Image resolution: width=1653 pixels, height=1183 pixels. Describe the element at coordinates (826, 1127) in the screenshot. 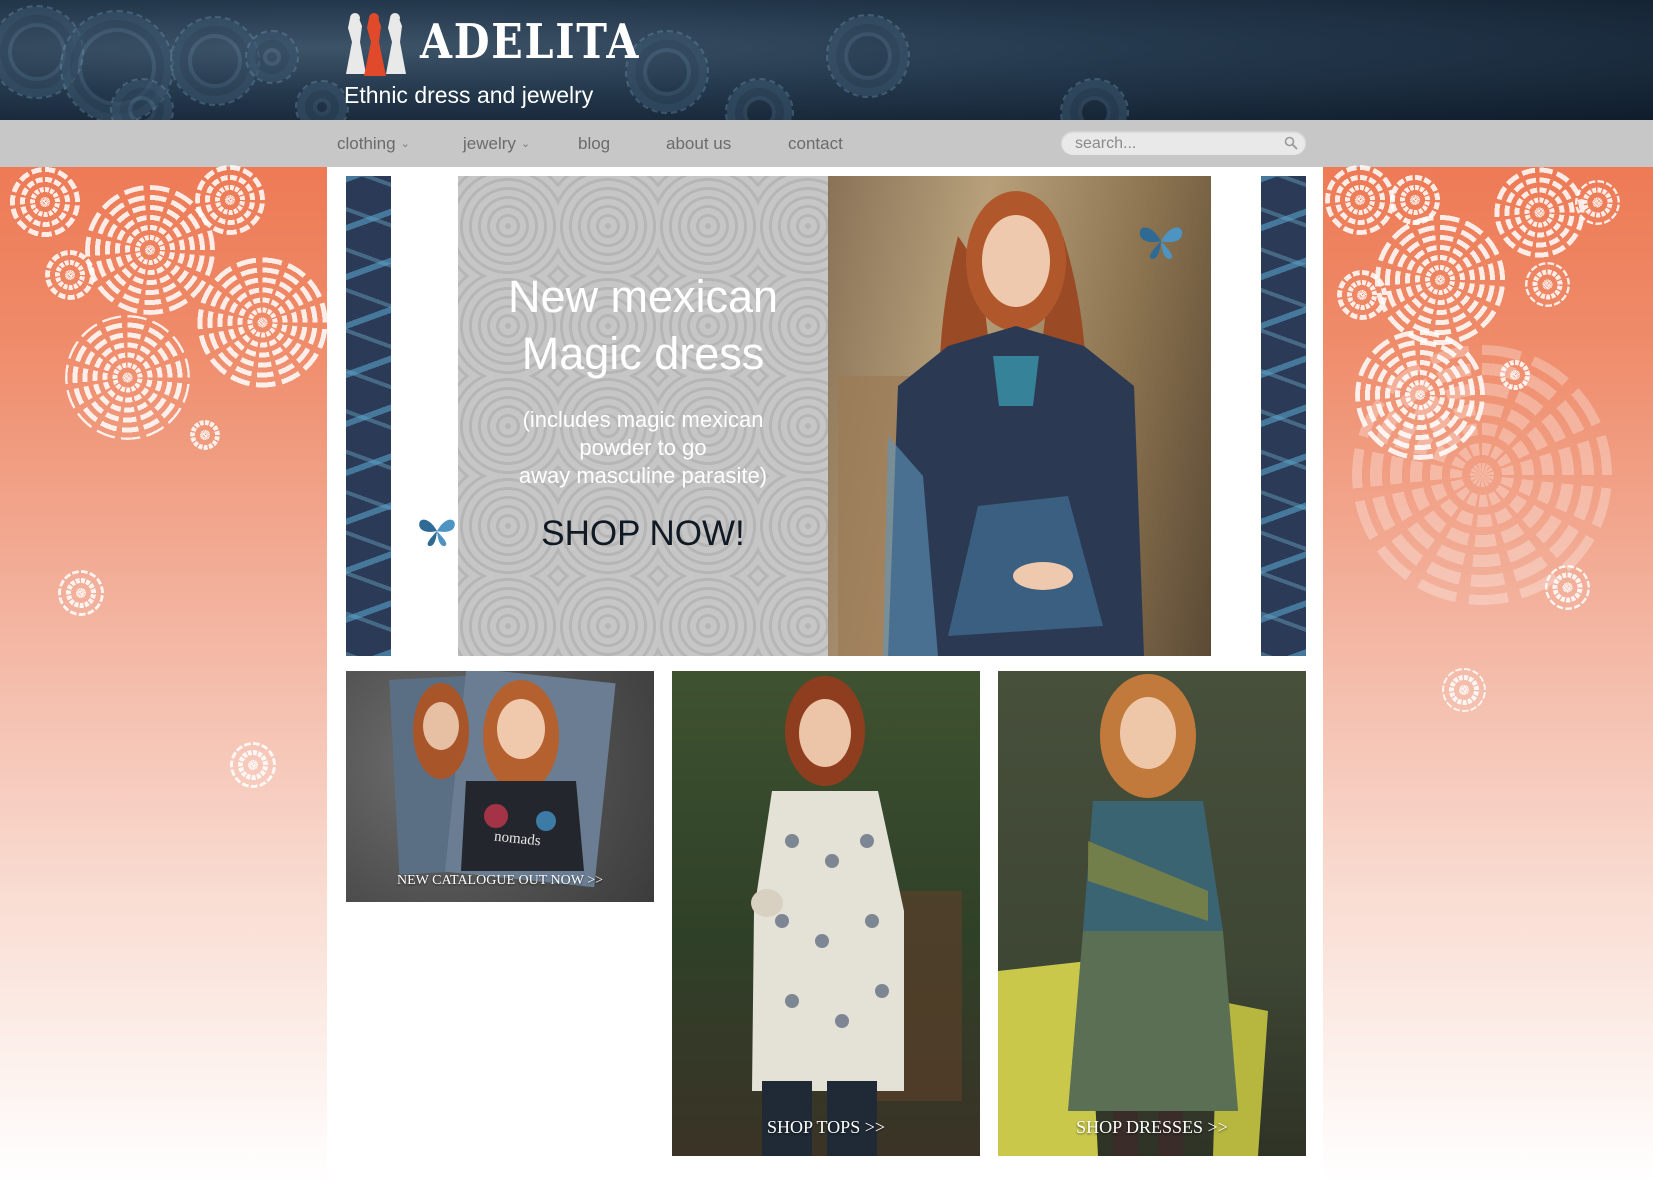

I see `shop-tops-link-label: SHOP TOPS >>` at that location.